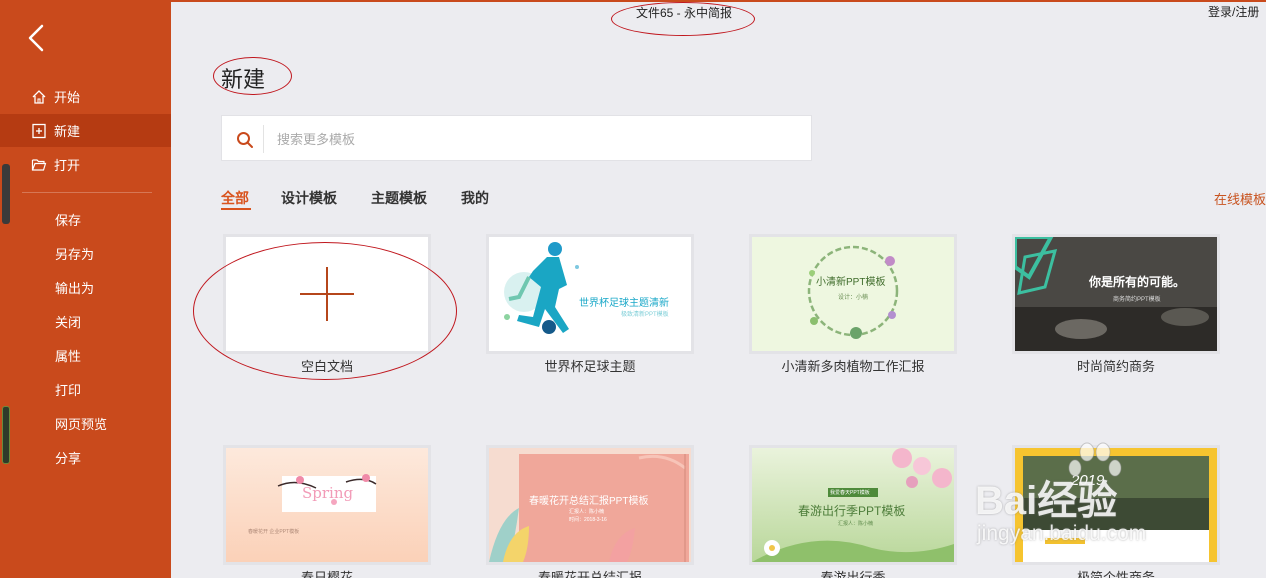 This screenshot has width=1266, height=578. I want to click on template-label: 春日樱花, so click(326, 574).